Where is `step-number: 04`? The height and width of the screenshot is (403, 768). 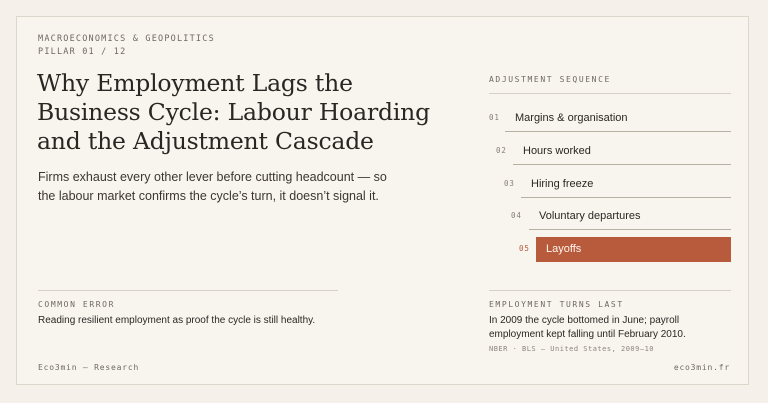 step-number: 04 is located at coordinates (516, 215).